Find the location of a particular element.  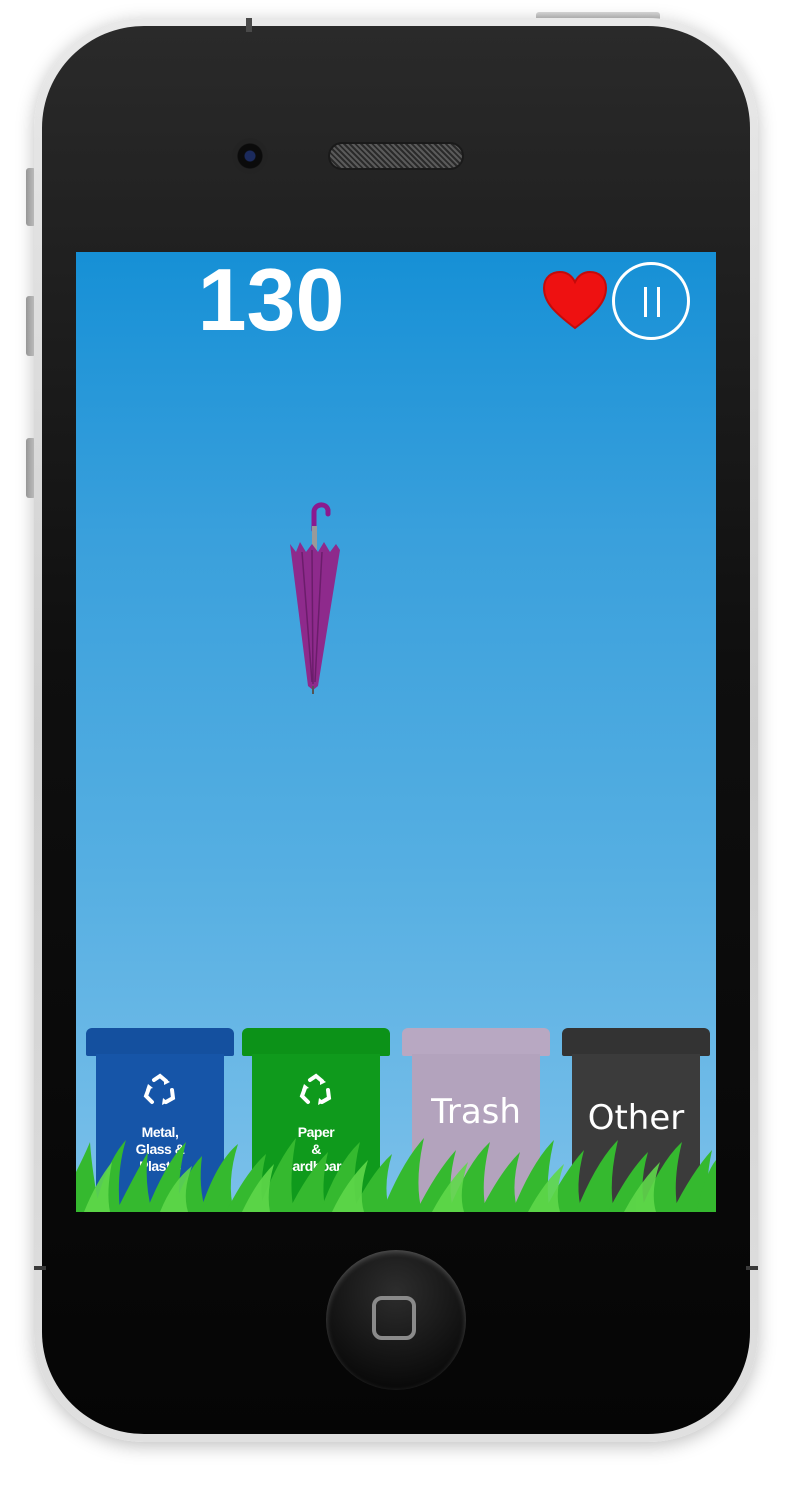

bin-label: Trash is located at coordinates (476, 1112).